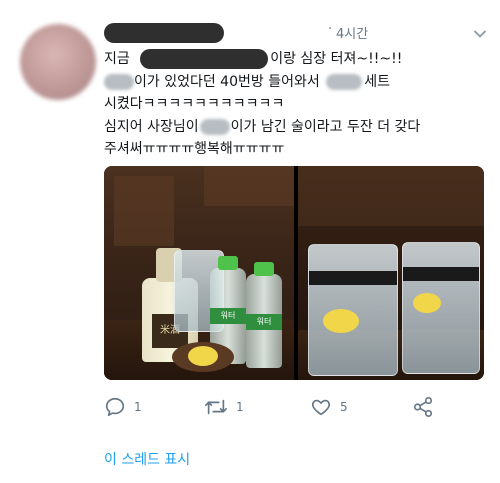 This screenshot has height=483, width=500. Describe the element at coordinates (147, 459) in the screenshot. I see `show-thread-link: 이 스레드 표시` at that location.